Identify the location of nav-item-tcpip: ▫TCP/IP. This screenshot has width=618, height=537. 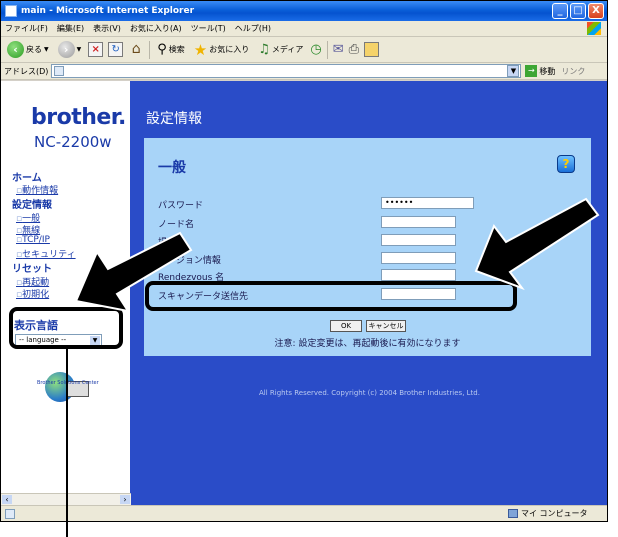
(33, 240).